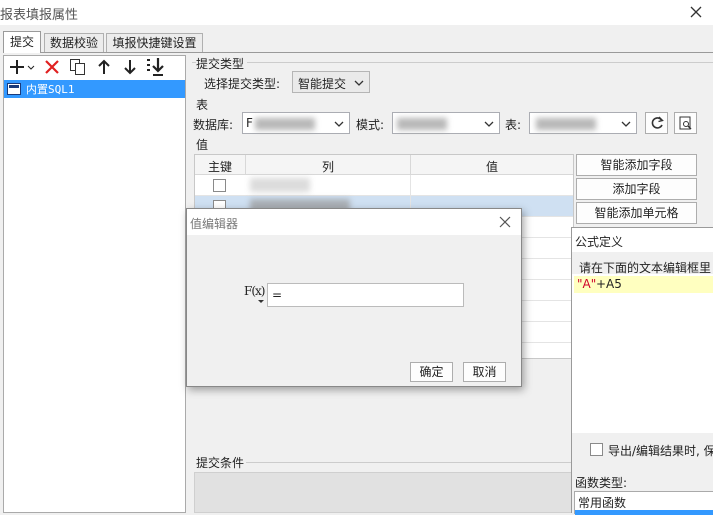 This screenshot has height=515, width=713. Describe the element at coordinates (214, 224) in the screenshot. I see `value-editor-title: 值编辑器` at that location.